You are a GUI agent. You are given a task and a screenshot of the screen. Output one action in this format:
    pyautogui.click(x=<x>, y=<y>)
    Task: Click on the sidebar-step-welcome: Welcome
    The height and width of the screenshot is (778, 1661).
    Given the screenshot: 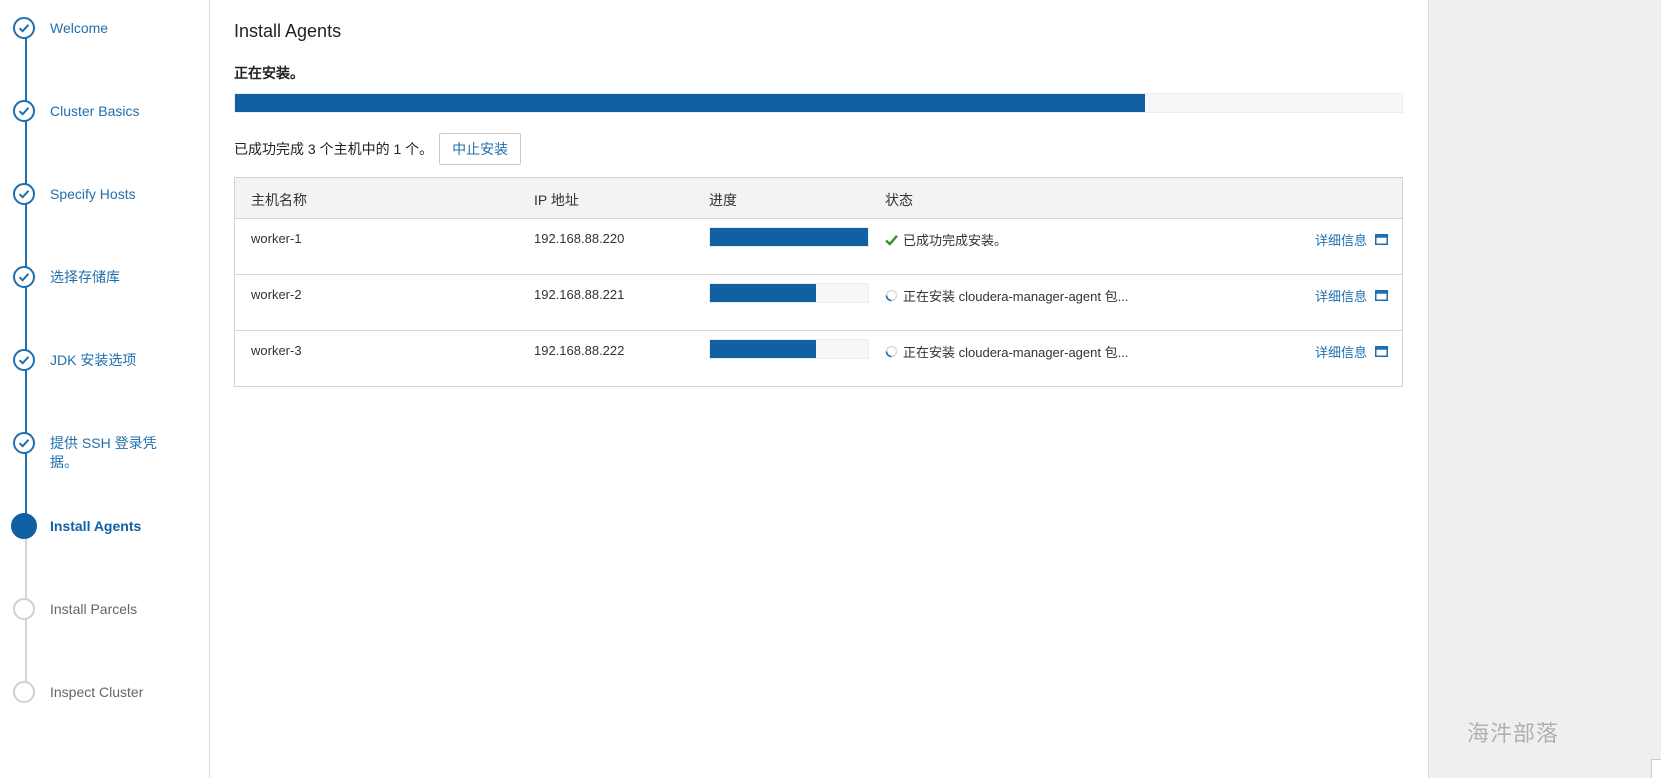 What is the action you would take?
    pyautogui.click(x=108, y=37)
    